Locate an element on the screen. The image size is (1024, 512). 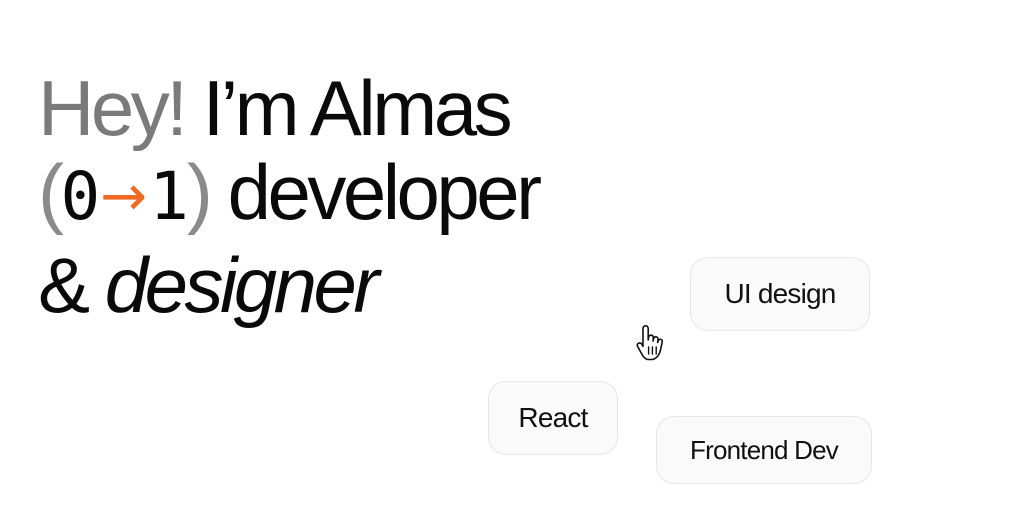
skill-chip-label: UI design is located at coordinates (780, 293).